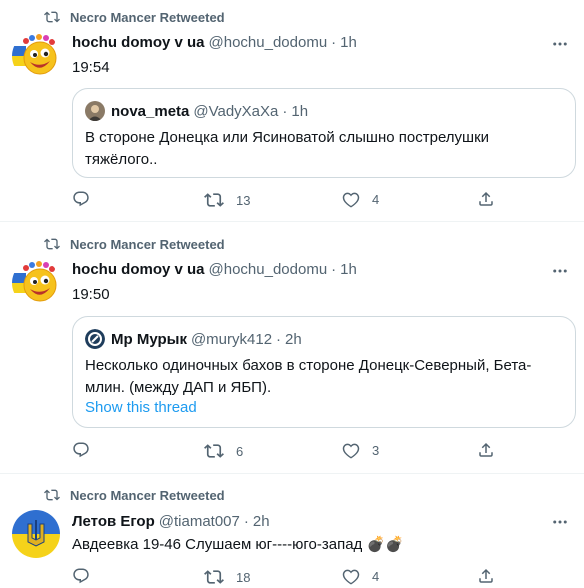 This screenshot has height=588, width=584. Describe the element at coordinates (287, 451) in the screenshot. I see `tweet-actions: 6 3` at that location.